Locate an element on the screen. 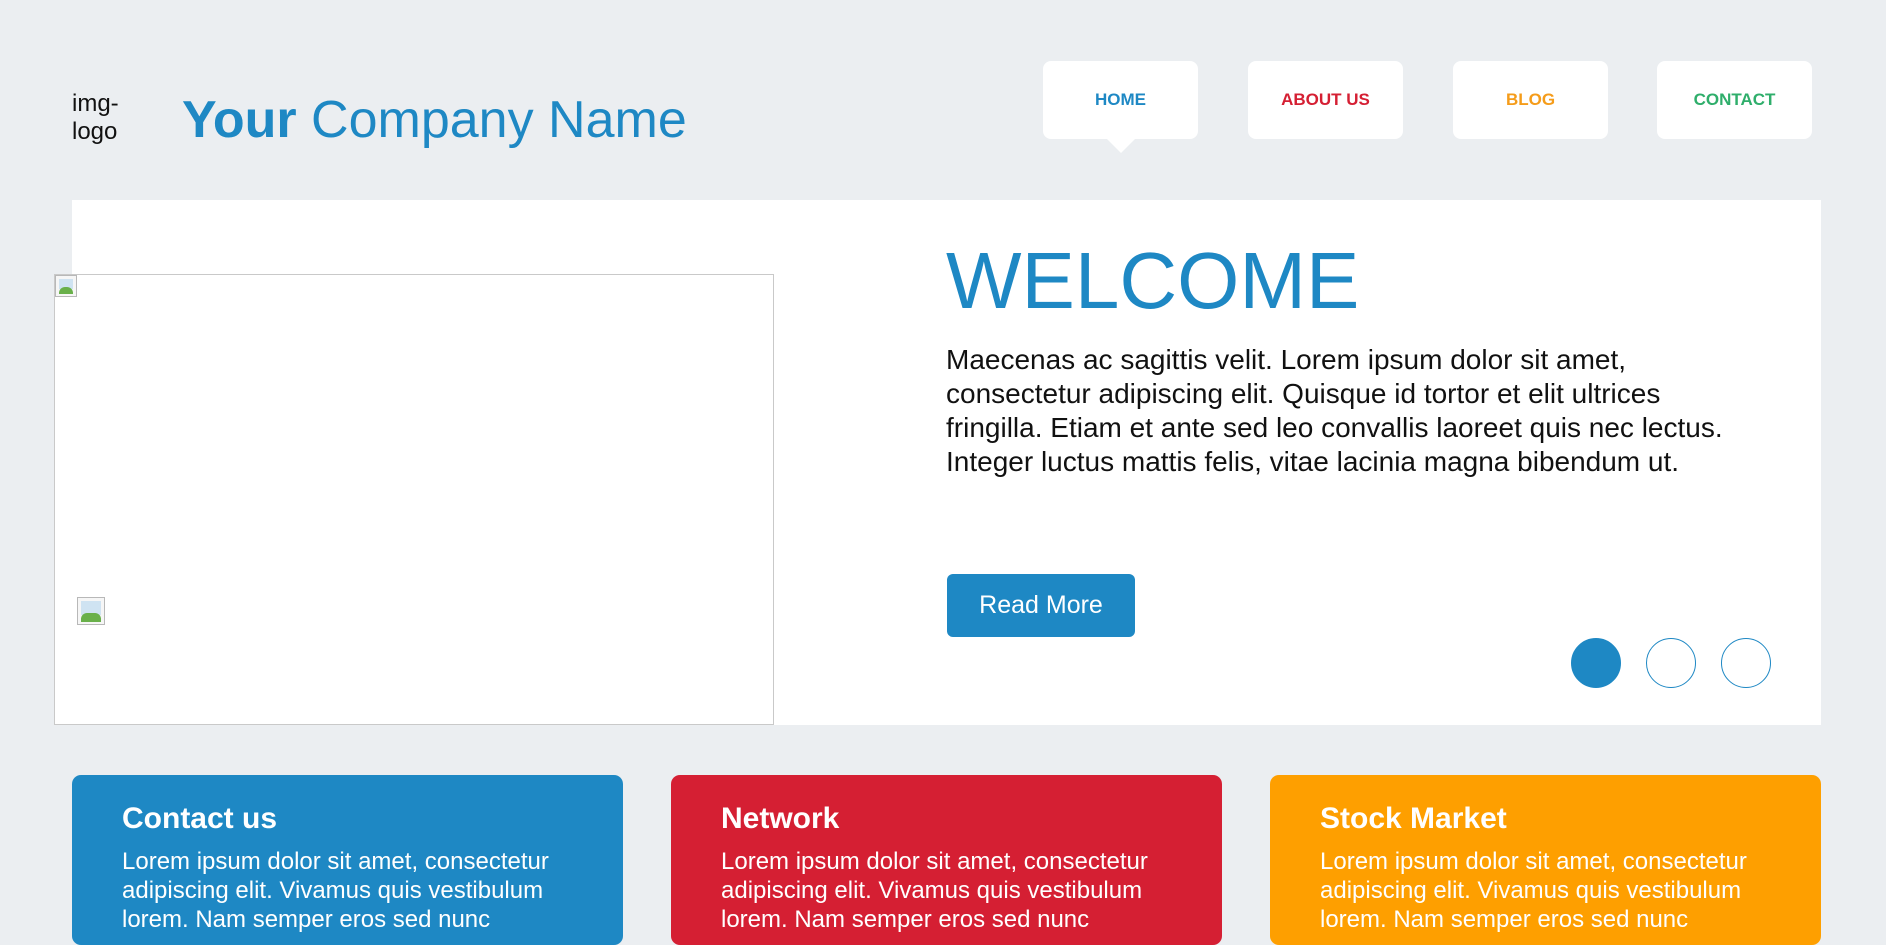 The image size is (1886, 945). nav-contact: CONTACT is located at coordinates (1734, 100).